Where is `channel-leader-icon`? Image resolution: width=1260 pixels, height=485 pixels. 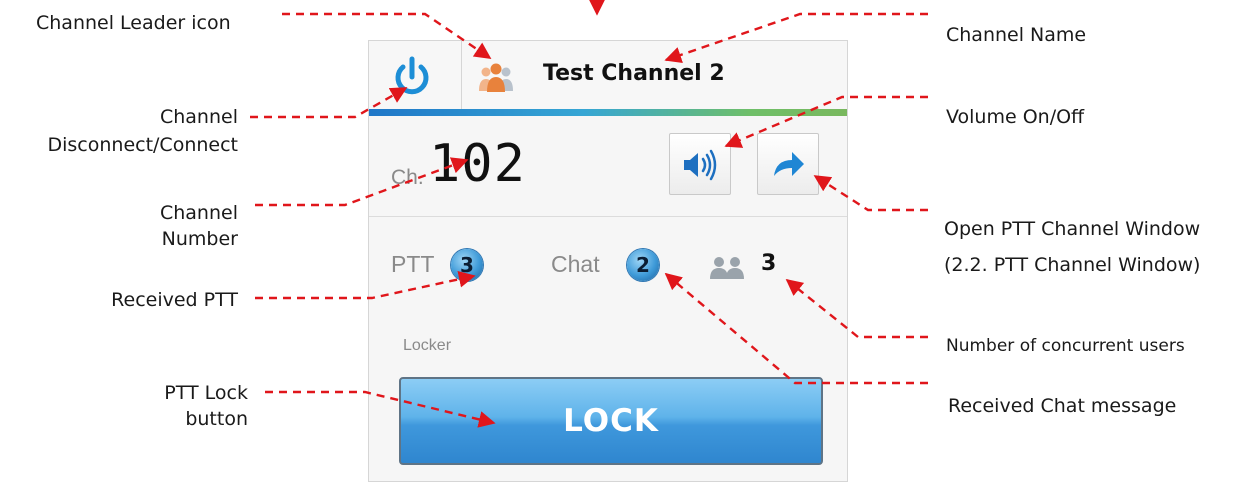 channel-leader-icon is located at coordinates (496, 78).